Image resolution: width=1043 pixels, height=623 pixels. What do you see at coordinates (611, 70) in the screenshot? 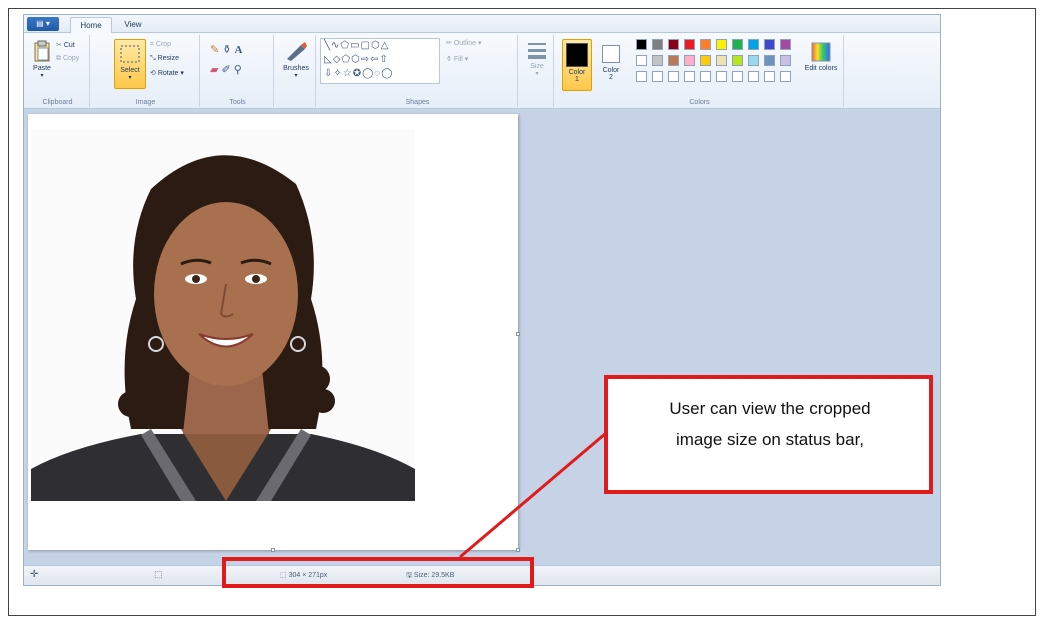
I see `color-2-label: Color` at bounding box center [611, 70].